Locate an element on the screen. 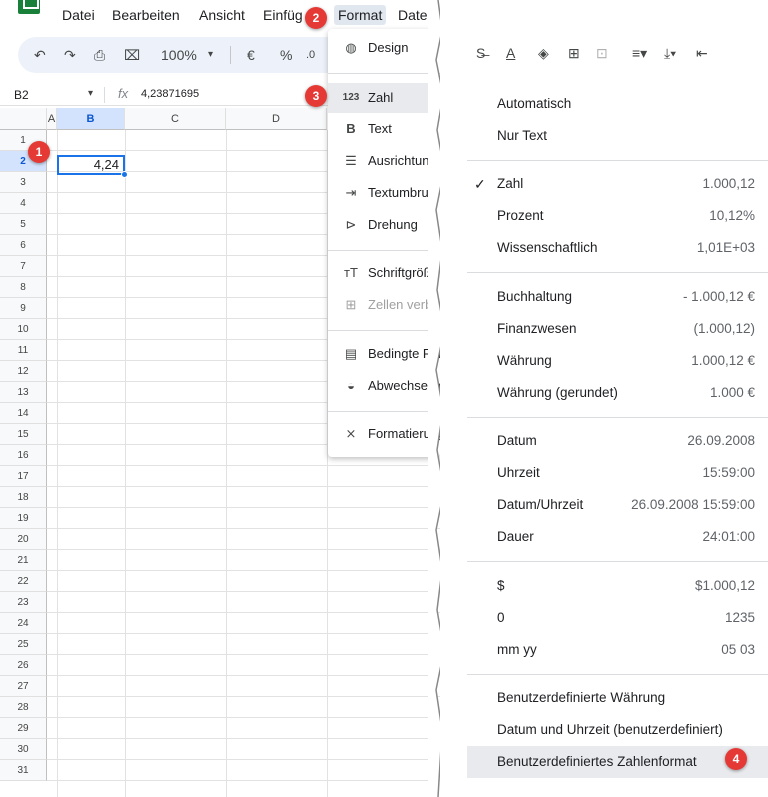 Image resolution: width=768 pixels, height=797 pixels. format-custom-datetime: Datum und Uhrzeit (benutzerdefiniert) is located at coordinates (617, 730).